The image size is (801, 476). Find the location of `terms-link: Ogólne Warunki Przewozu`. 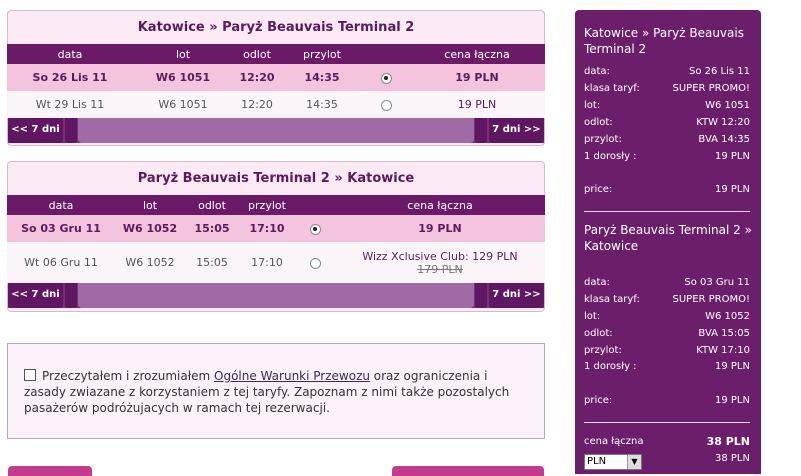

terms-link: Ogólne Warunki Przewozu is located at coordinates (292, 376).